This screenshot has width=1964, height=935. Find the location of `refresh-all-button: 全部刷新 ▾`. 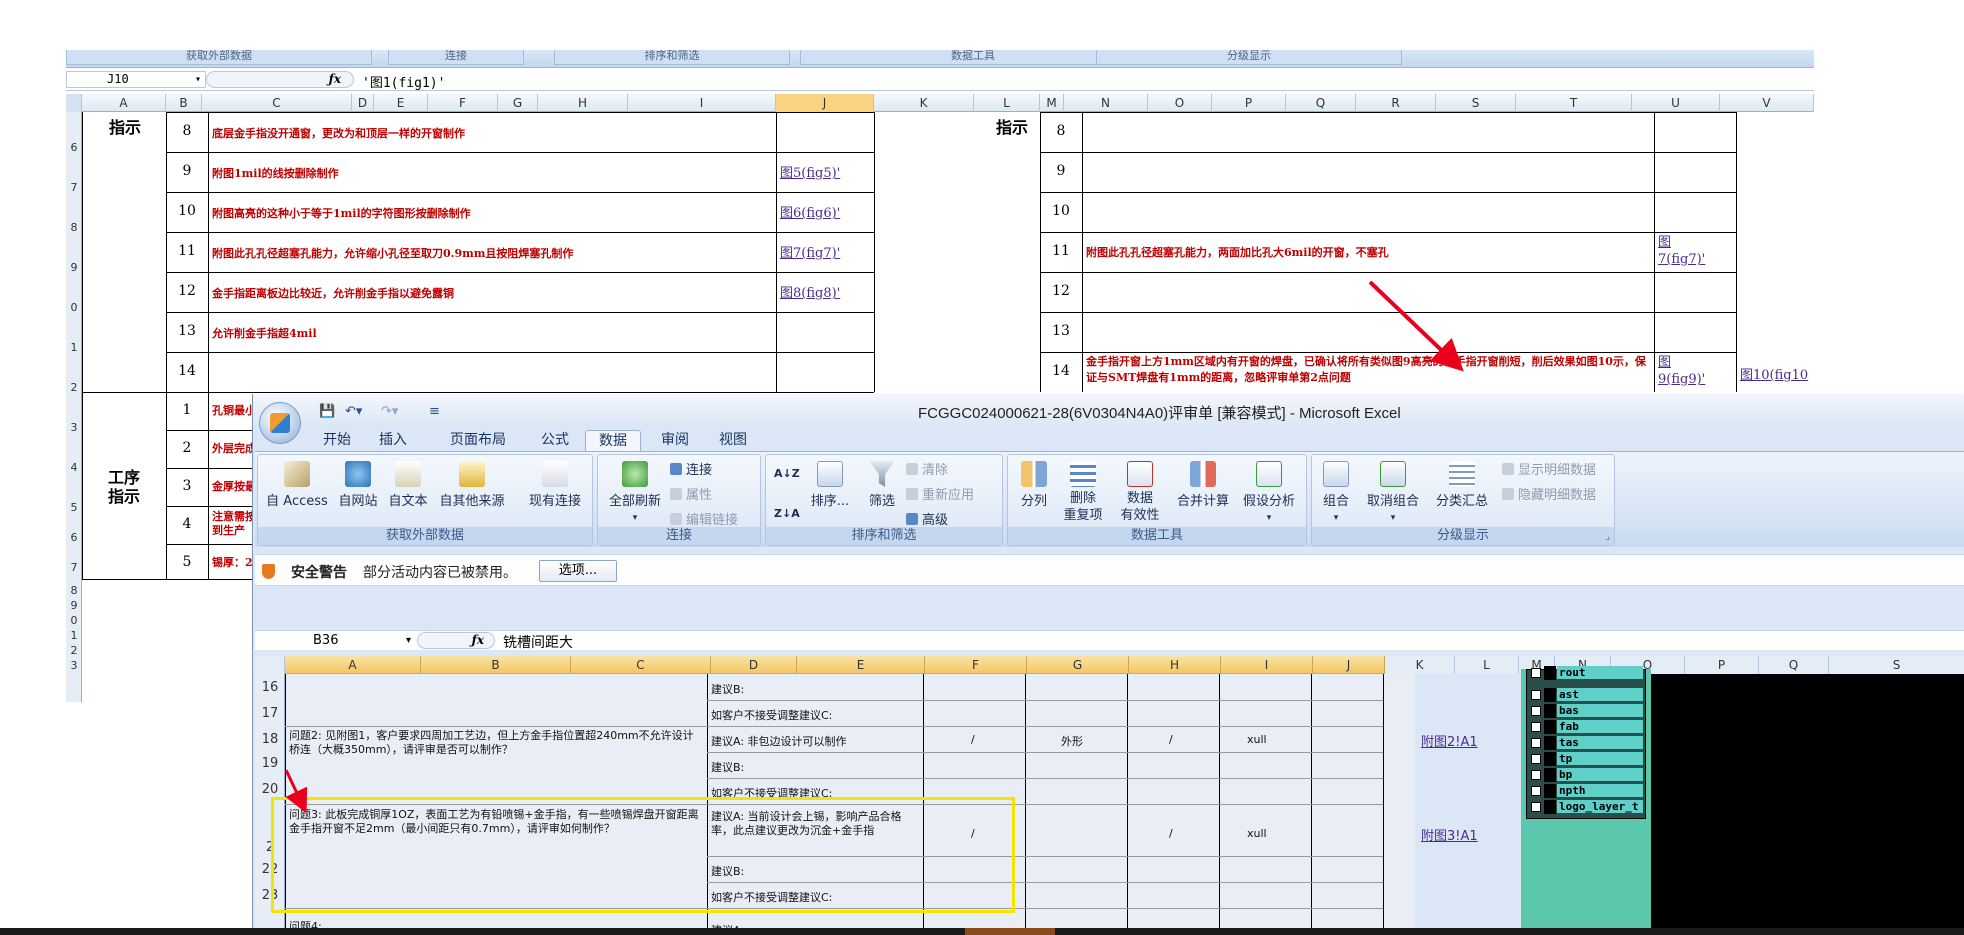

refresh-all-button: 全部刷新 ▾ is located at coordinates (635, 492).